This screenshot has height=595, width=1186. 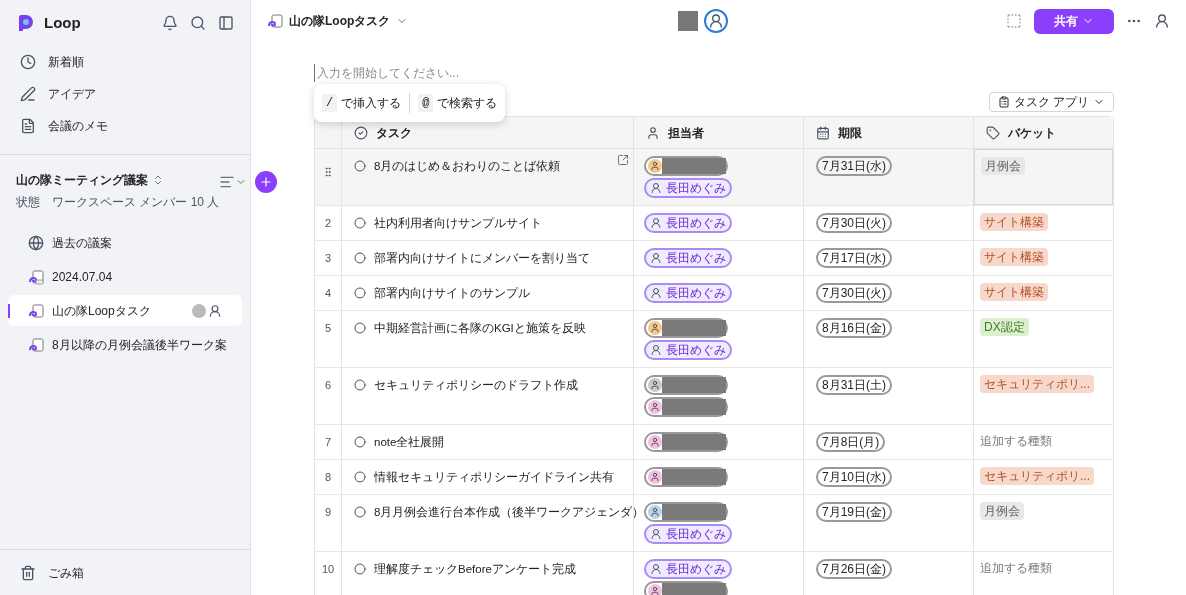 I want to click on row-number: 3, so click(x=328, y=258).